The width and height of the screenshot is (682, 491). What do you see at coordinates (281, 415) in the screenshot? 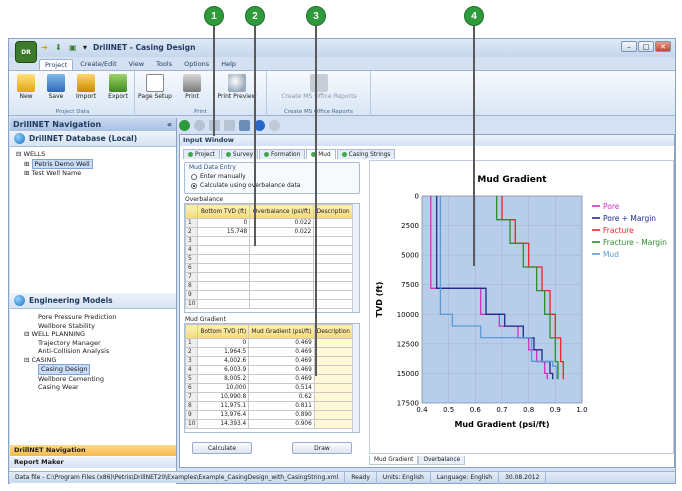
I see `table-cell: 0.890` at bounding box center [281, 415].